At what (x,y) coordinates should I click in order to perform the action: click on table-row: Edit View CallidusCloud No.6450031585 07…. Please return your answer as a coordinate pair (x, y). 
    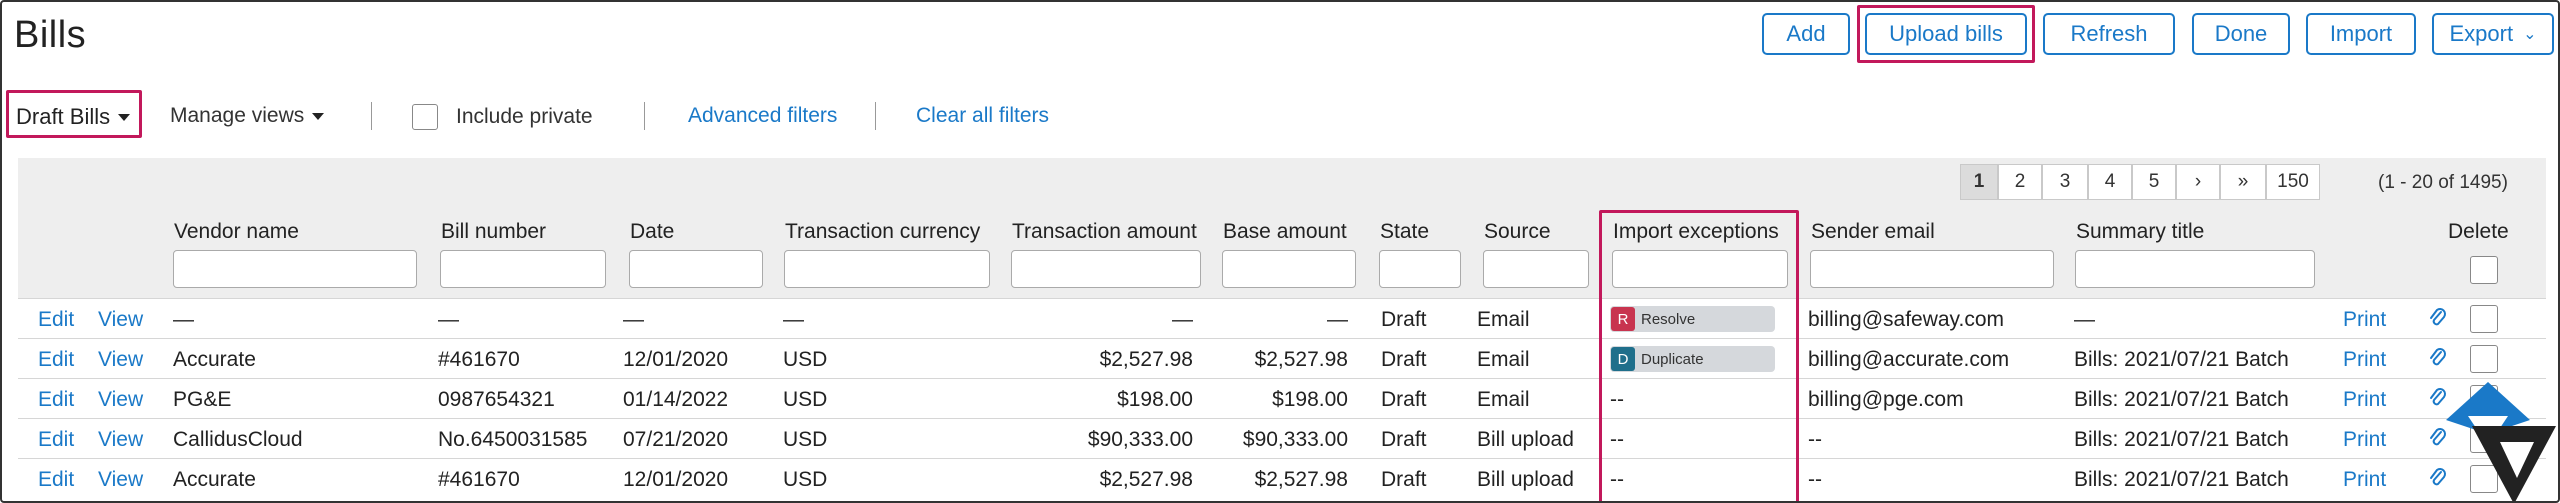
    Looking at the image, I should click on (1282, 438).